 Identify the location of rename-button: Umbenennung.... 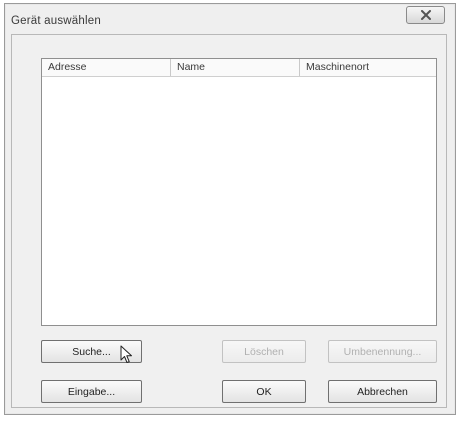
(382, 351).